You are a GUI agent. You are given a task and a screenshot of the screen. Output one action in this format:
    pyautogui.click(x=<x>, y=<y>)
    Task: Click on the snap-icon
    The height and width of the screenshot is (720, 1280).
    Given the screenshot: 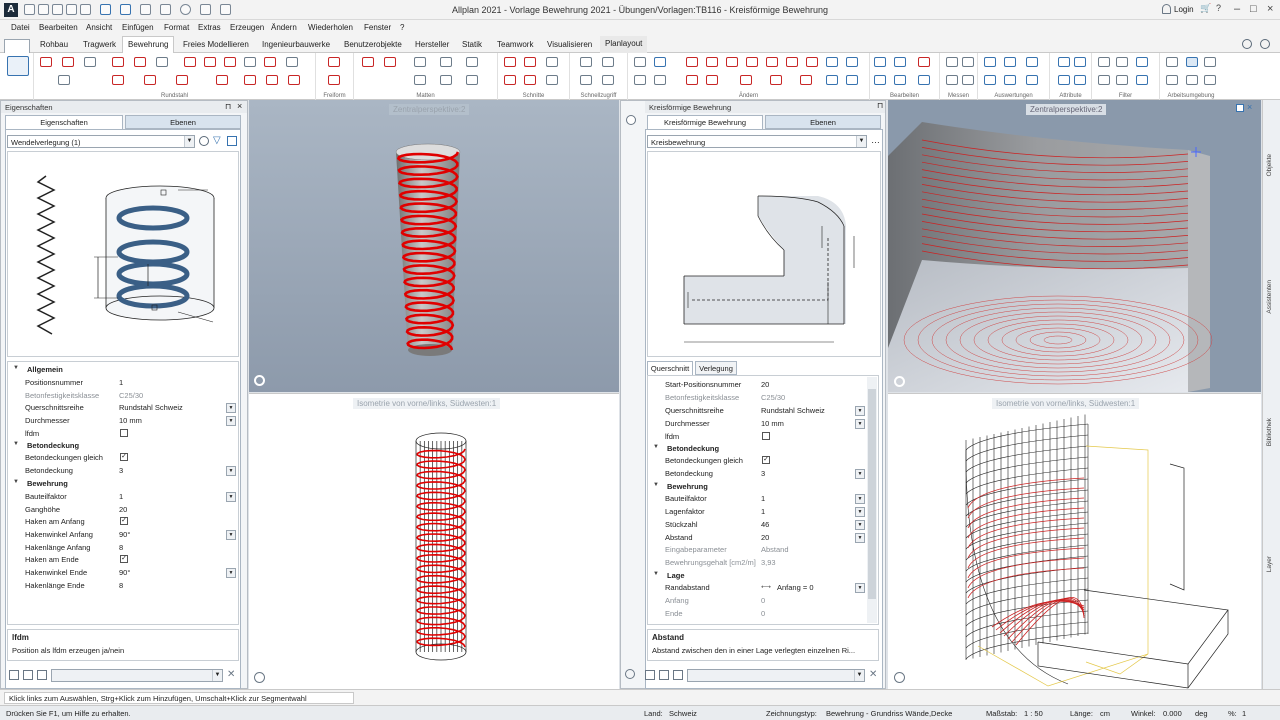 What is the action you would take?
    pyautogui.click(x=631, y=120)
    